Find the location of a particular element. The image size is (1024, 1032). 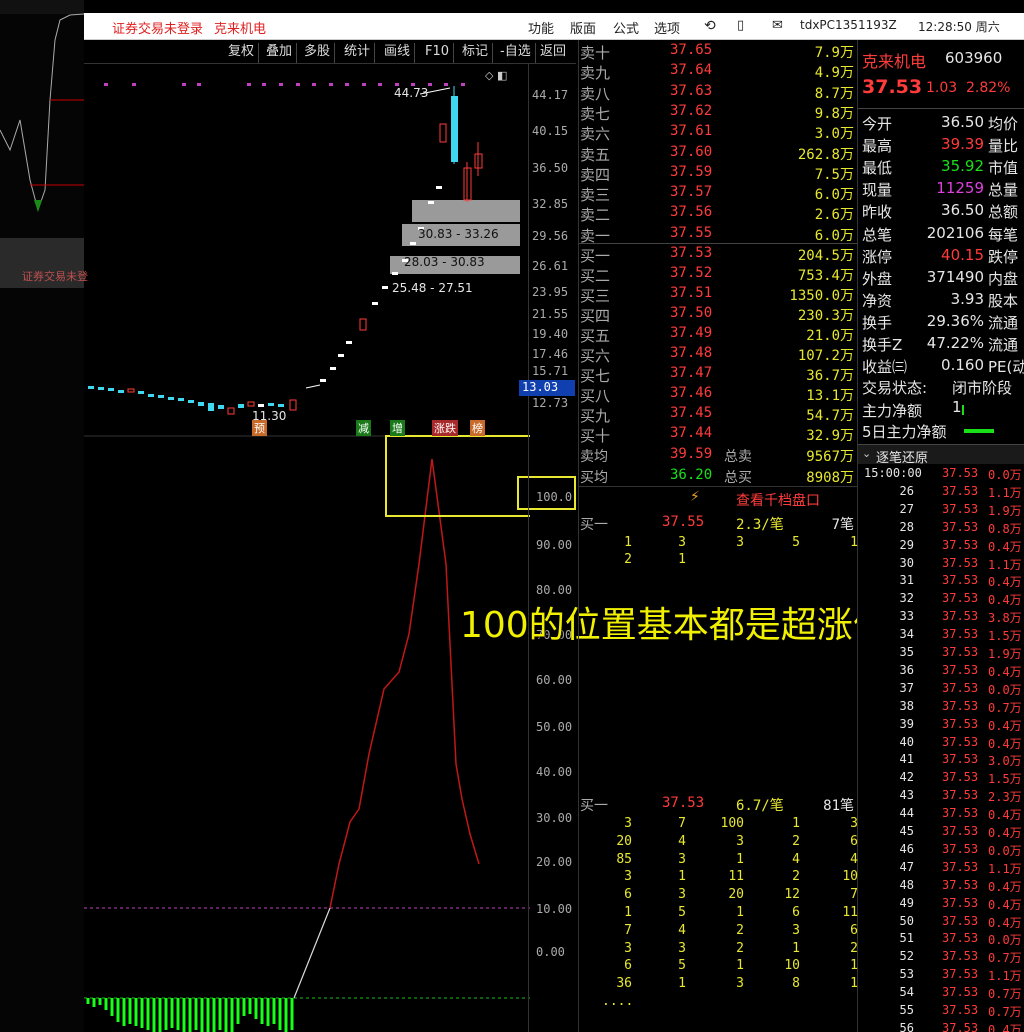

level-volume: 8.7万 is located at coordinates (834, 93).